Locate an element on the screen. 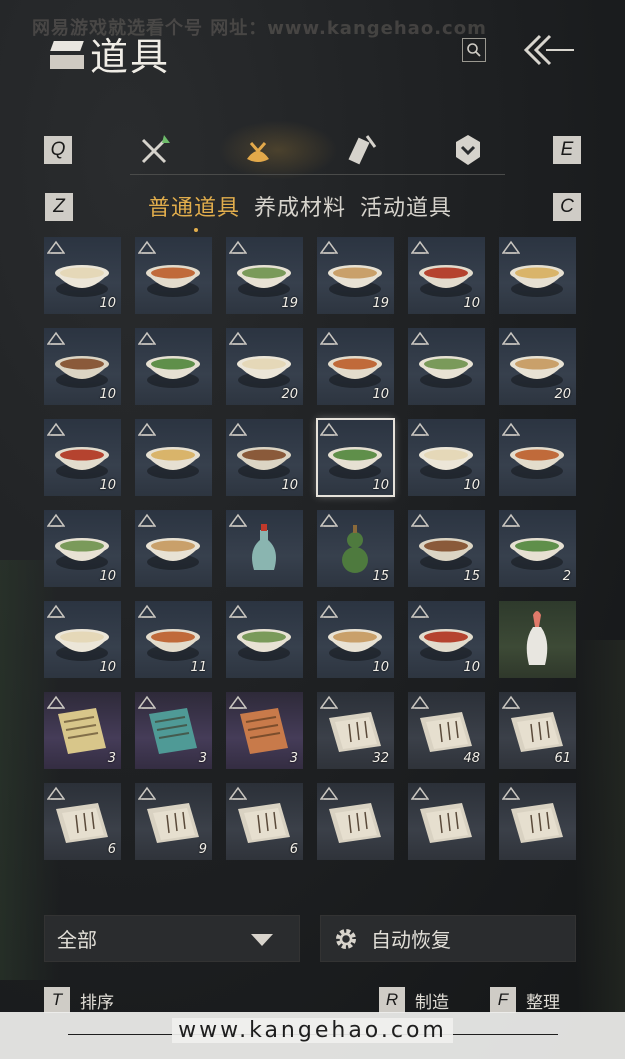 Image resolution: width=625 pixels, height=1059 pixels. next-category-key: E is located at coordinates (567, 150).